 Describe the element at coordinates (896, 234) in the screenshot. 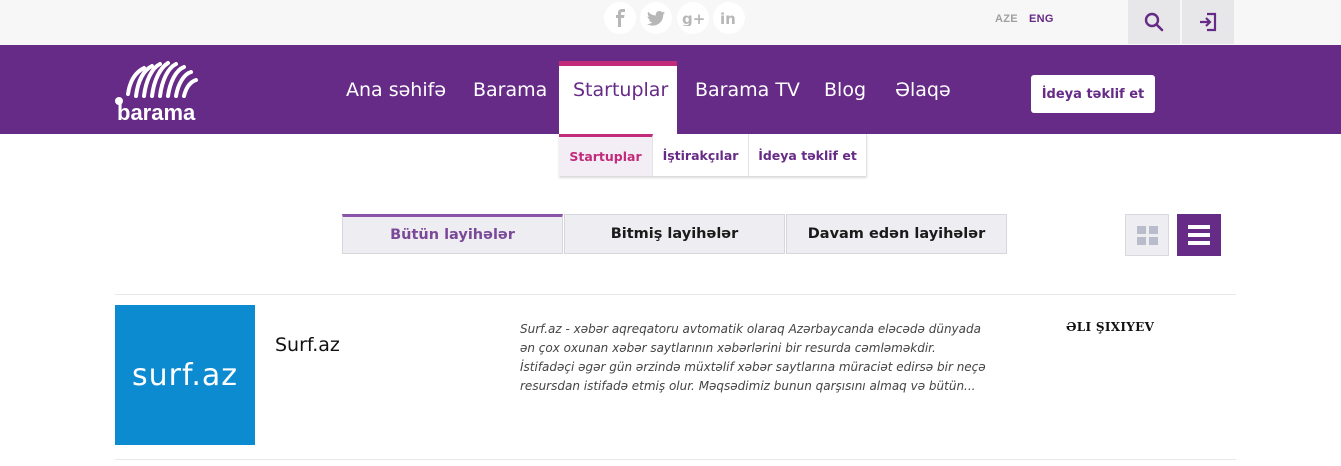

I see `tab-ongoing-projects: Davam edən layihələr` at that location.